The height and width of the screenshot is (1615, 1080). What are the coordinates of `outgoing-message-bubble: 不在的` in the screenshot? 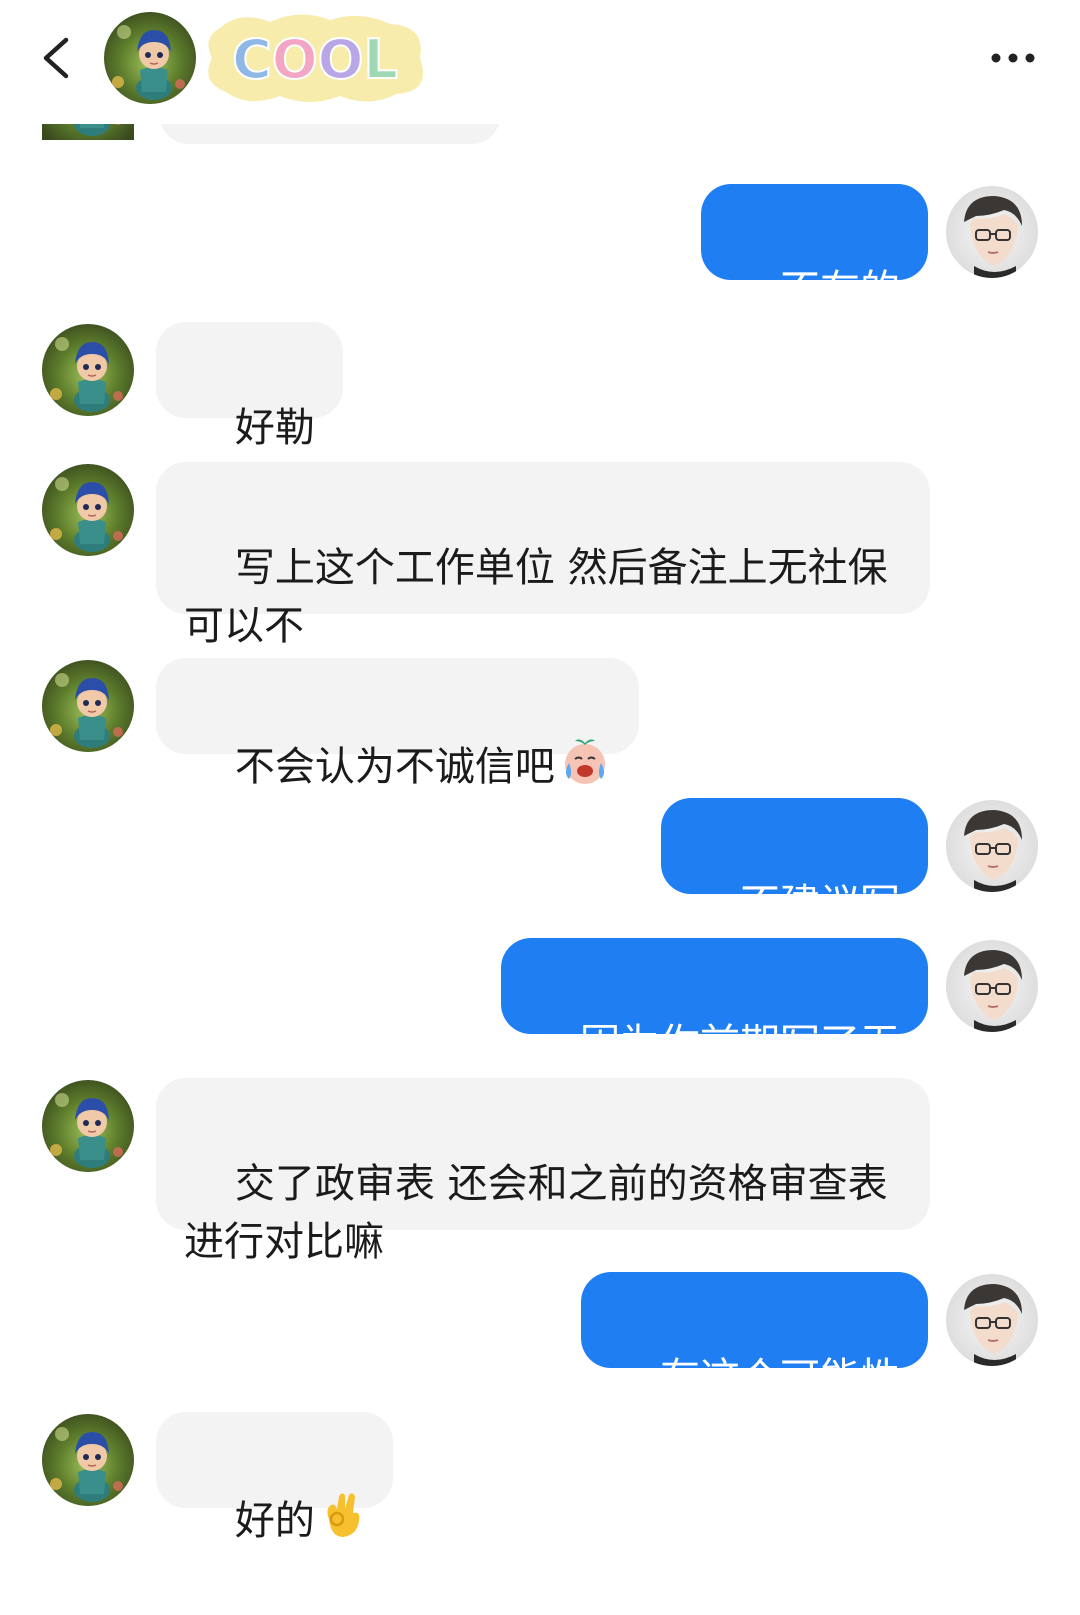 It's located at (814, 248).